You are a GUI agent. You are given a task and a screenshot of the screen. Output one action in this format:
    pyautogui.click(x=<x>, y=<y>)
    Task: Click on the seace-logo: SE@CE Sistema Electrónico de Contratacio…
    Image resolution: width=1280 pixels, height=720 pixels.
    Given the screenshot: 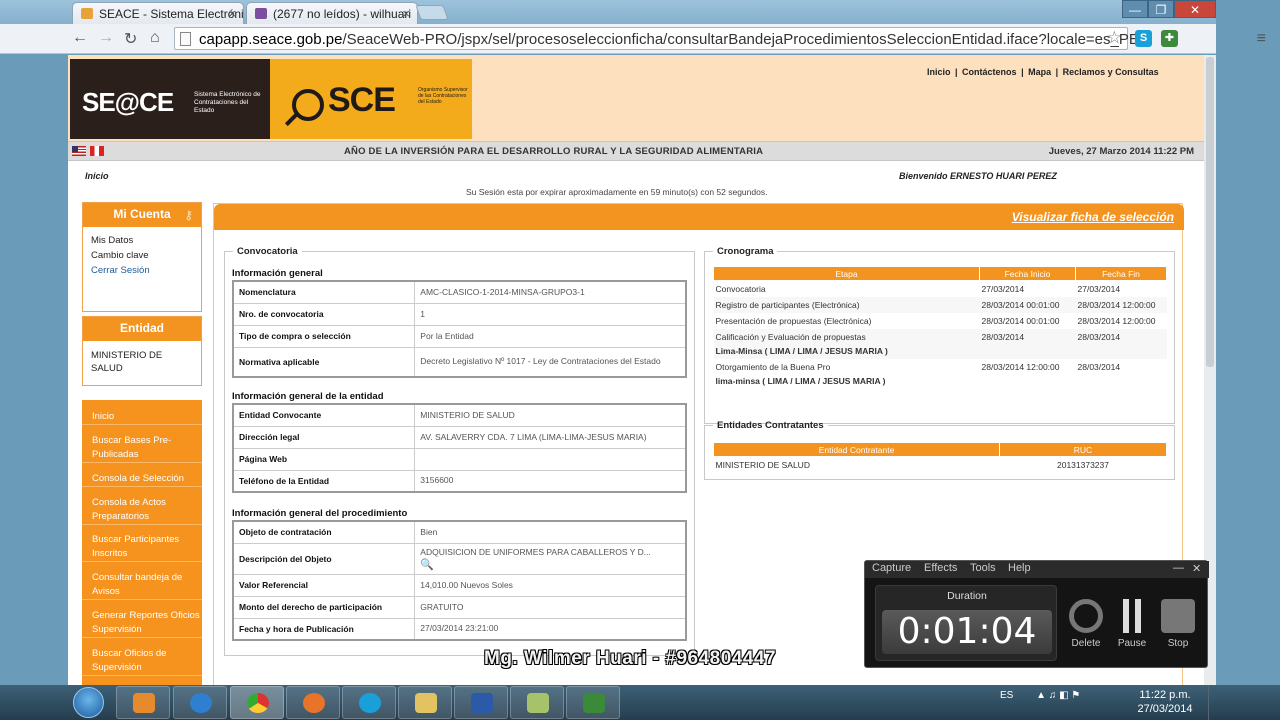 What is the action you would take?
    pyautogui.click(x=170, y=99)
    